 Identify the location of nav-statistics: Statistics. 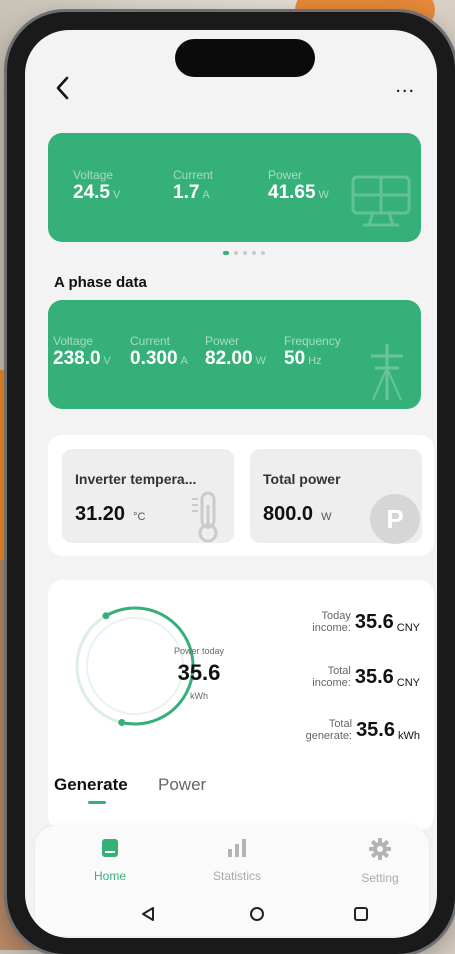
(237, 860).